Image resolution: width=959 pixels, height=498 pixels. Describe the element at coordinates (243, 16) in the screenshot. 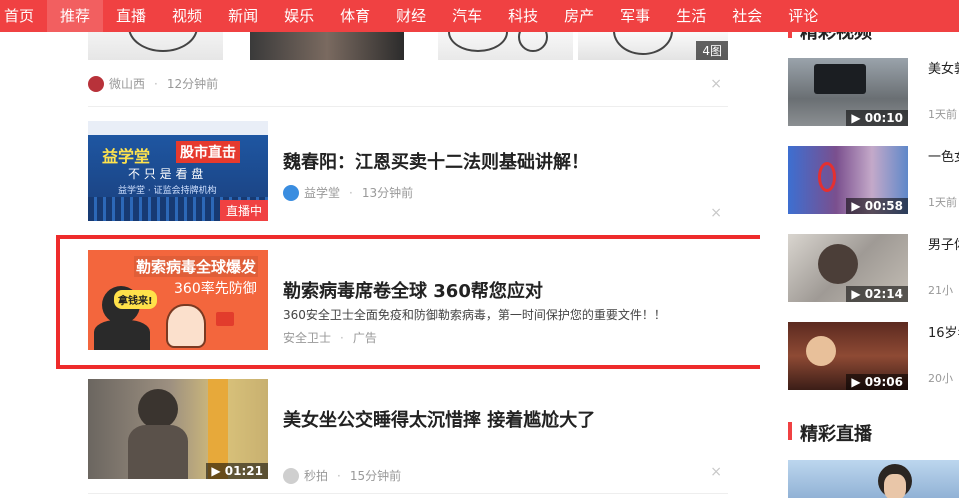

I see `nav-item-news: 新闻` at that location.